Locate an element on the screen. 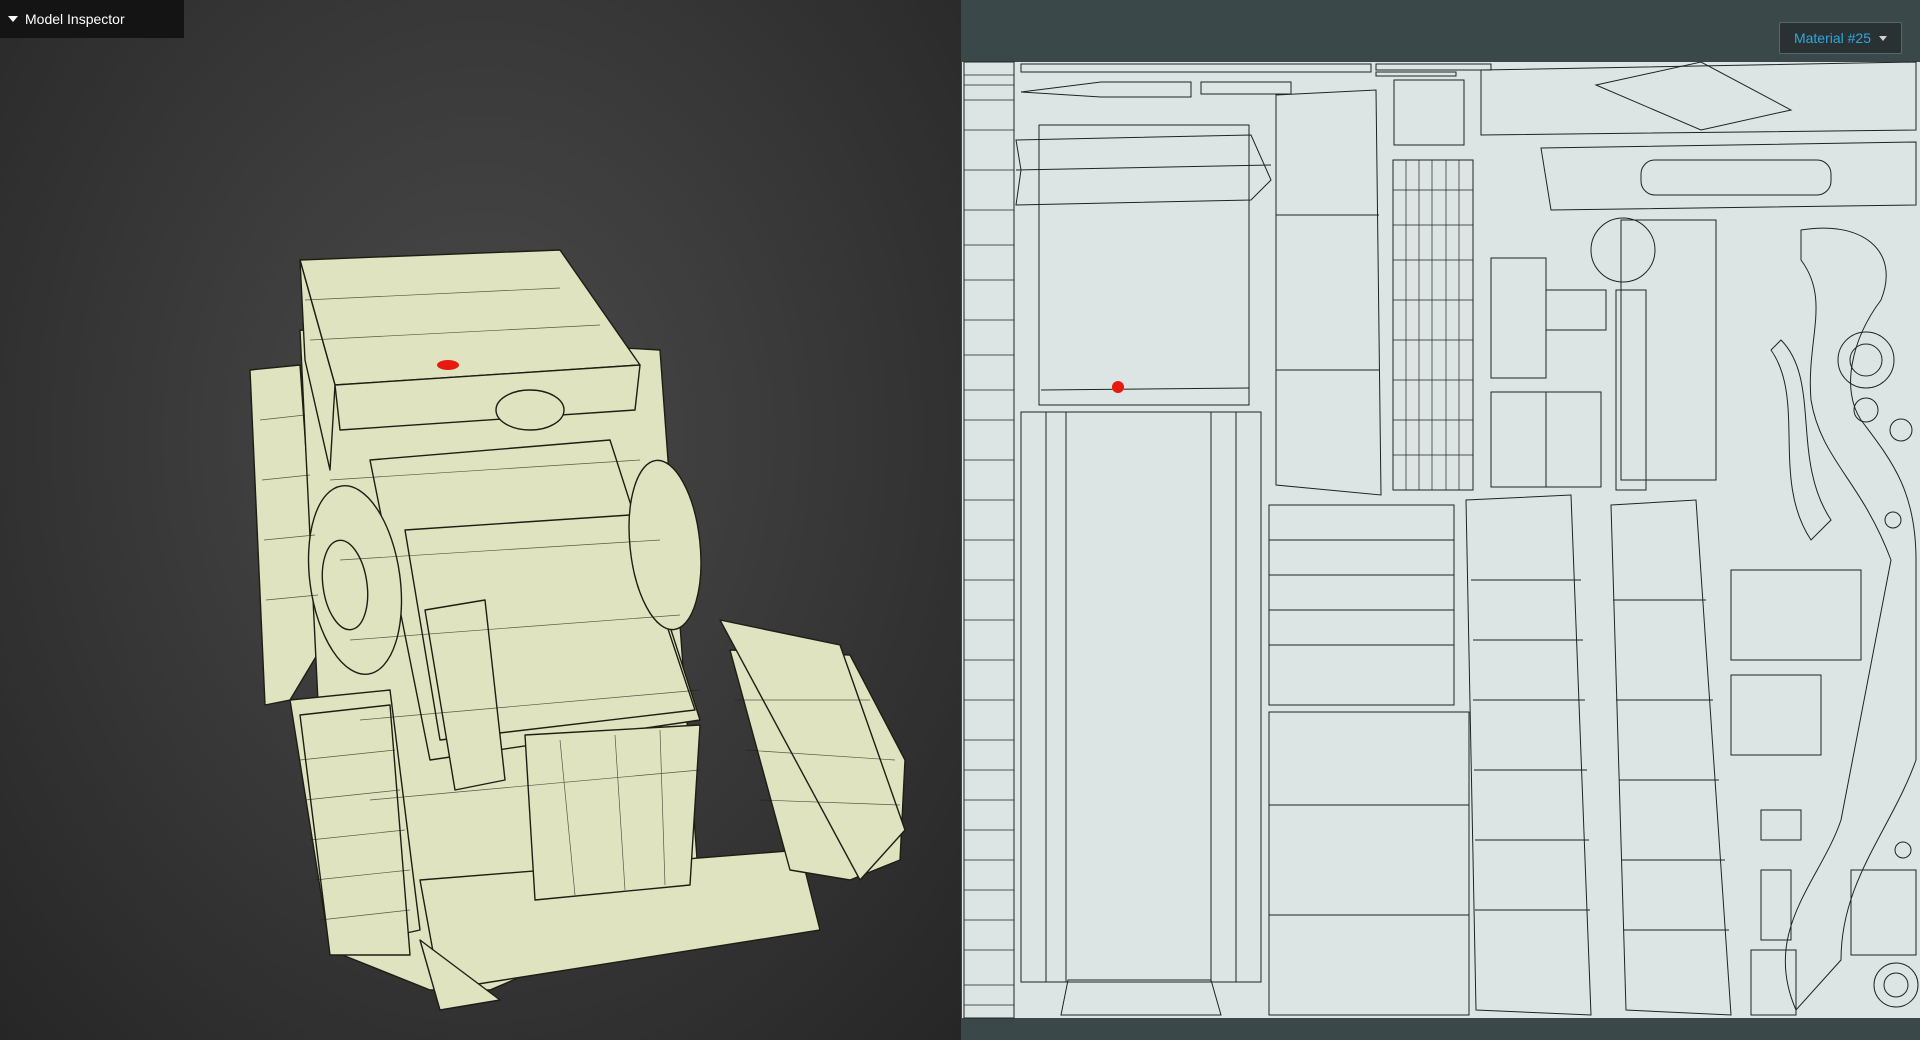 The width and height of the screenshot is (1920, 1040). material-dropdown-label: Material #25 is located at coordinates (1832, 38).